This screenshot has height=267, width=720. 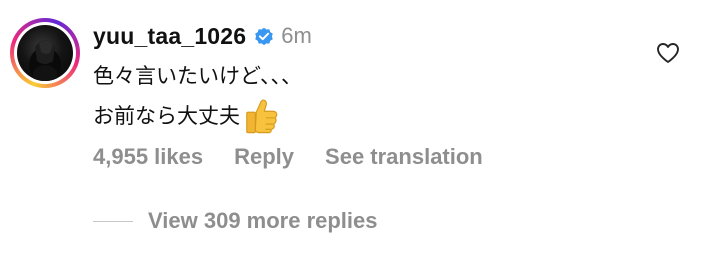 I want to click on thumbs-up-icon, so click(x=262, y=116).